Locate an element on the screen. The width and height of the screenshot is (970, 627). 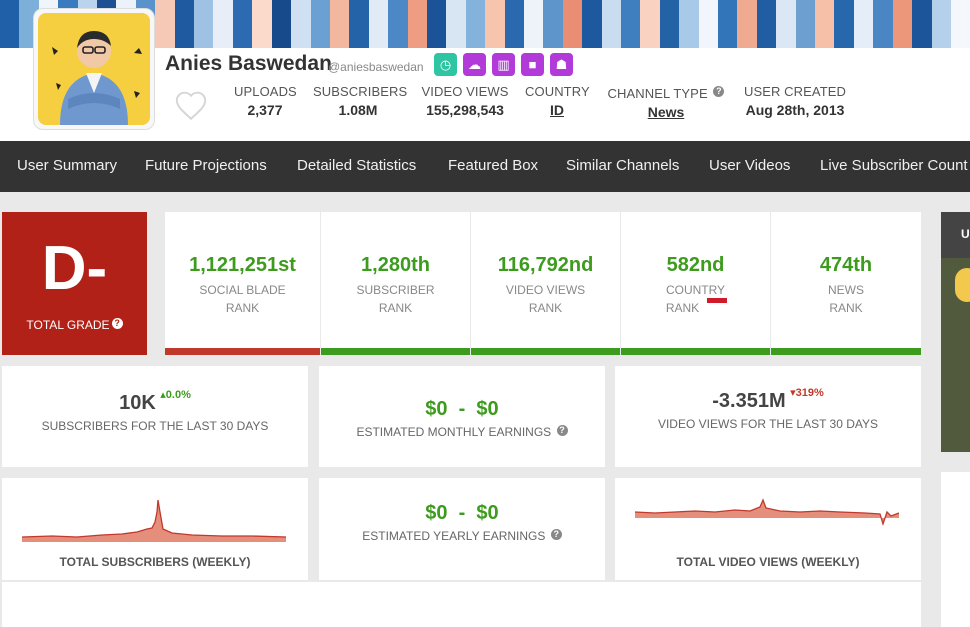
nav-detailed-statistics: Detailed Statistics is located at coordinates (356, 165).